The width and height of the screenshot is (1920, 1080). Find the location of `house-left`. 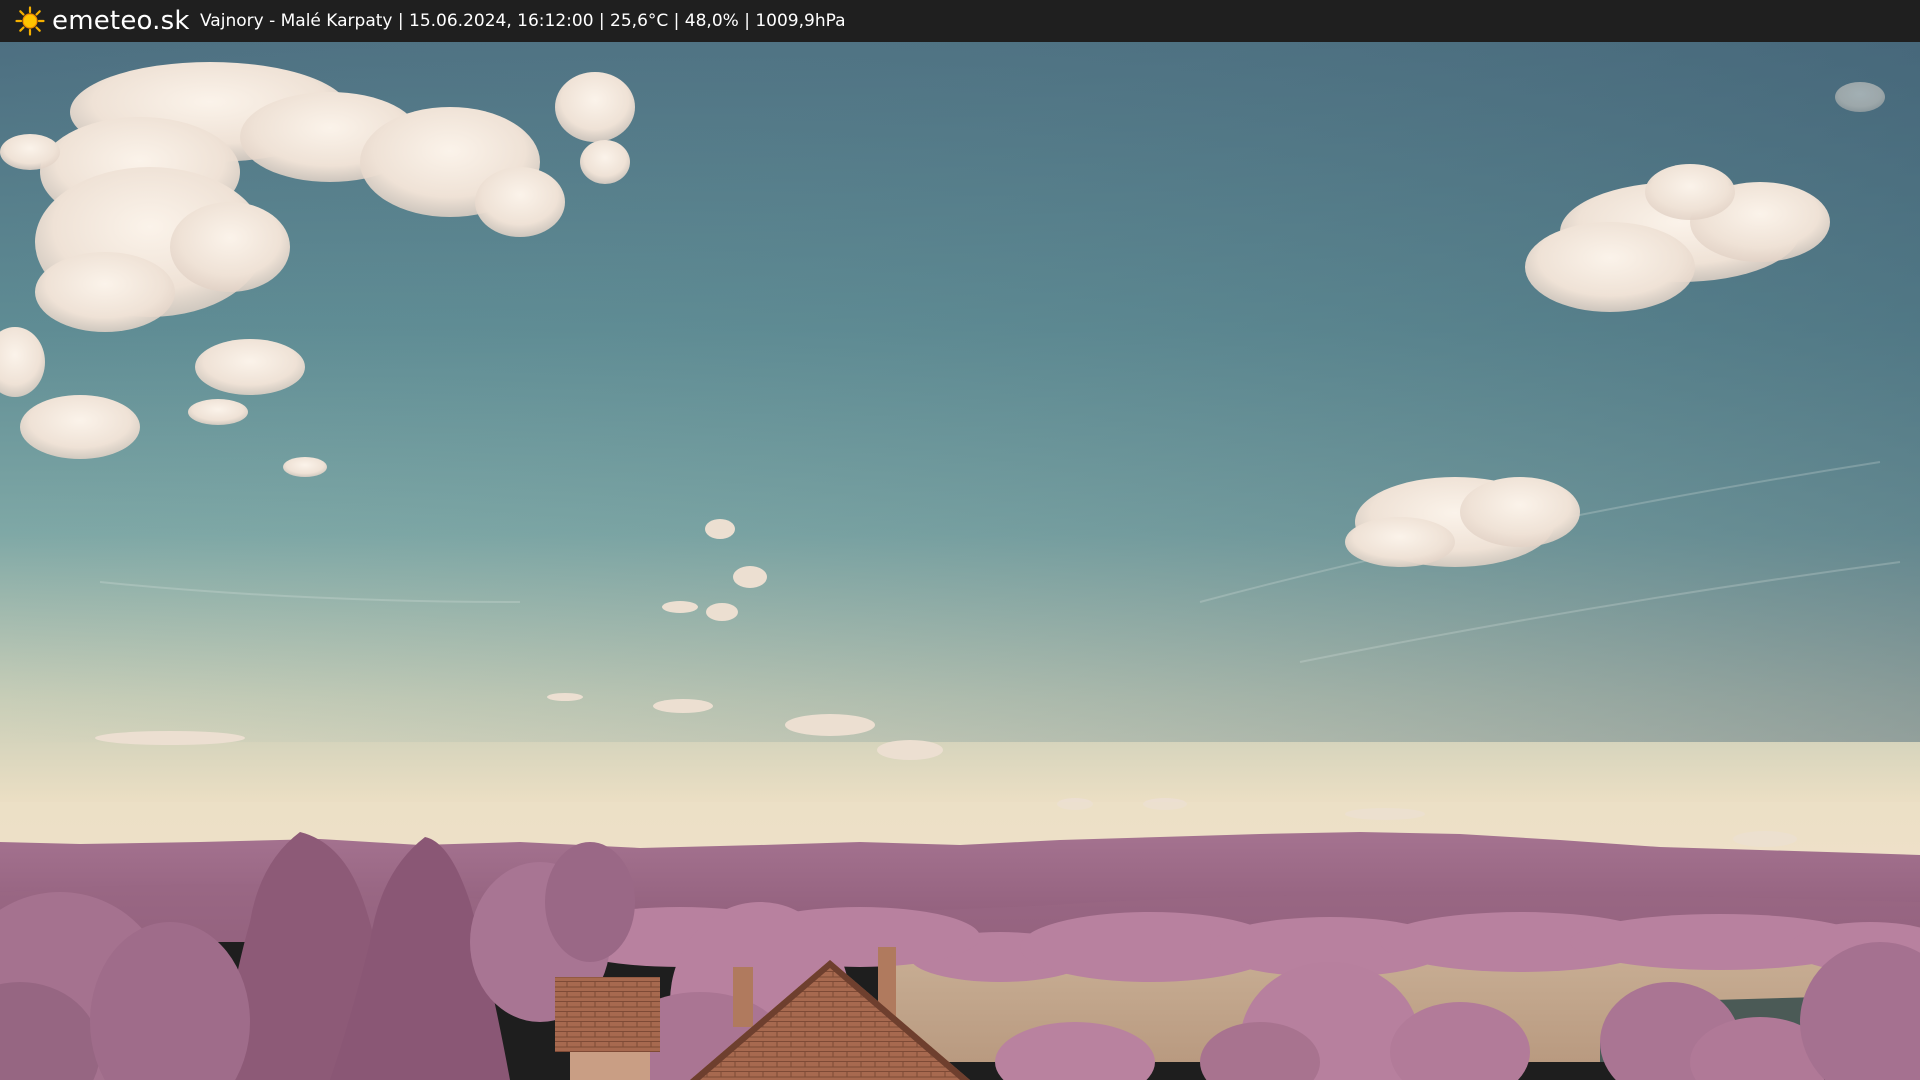

house-left is located at coordinates (607, 1028).